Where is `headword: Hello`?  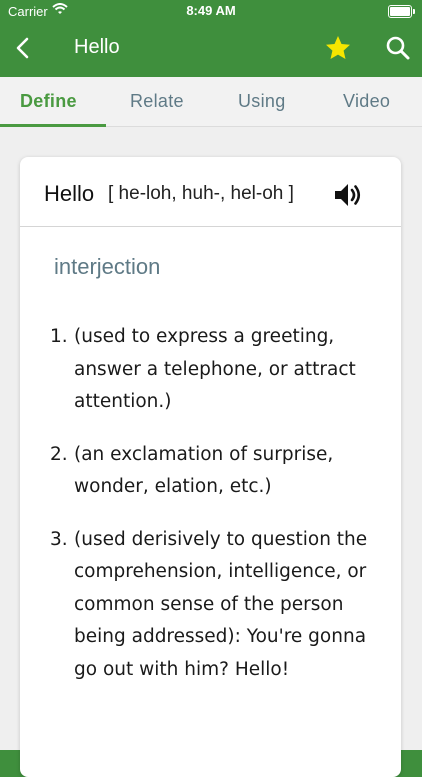 headword: Hello is located at coordinates (69, 193).